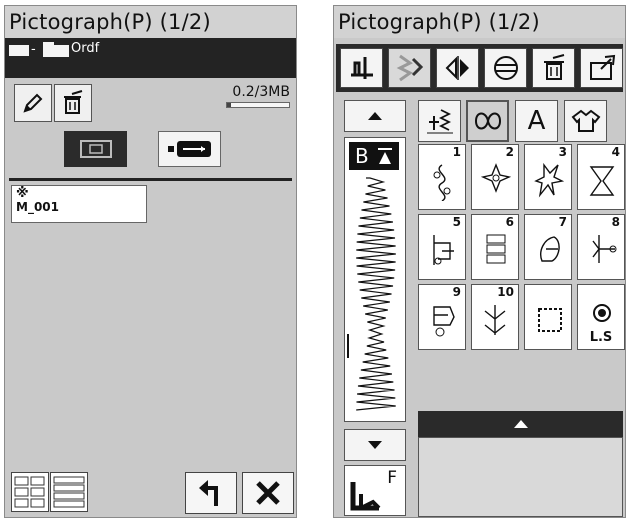 This screenshot has width=630, height=521. I want to click on grid-view-icon, so click(29, 492).